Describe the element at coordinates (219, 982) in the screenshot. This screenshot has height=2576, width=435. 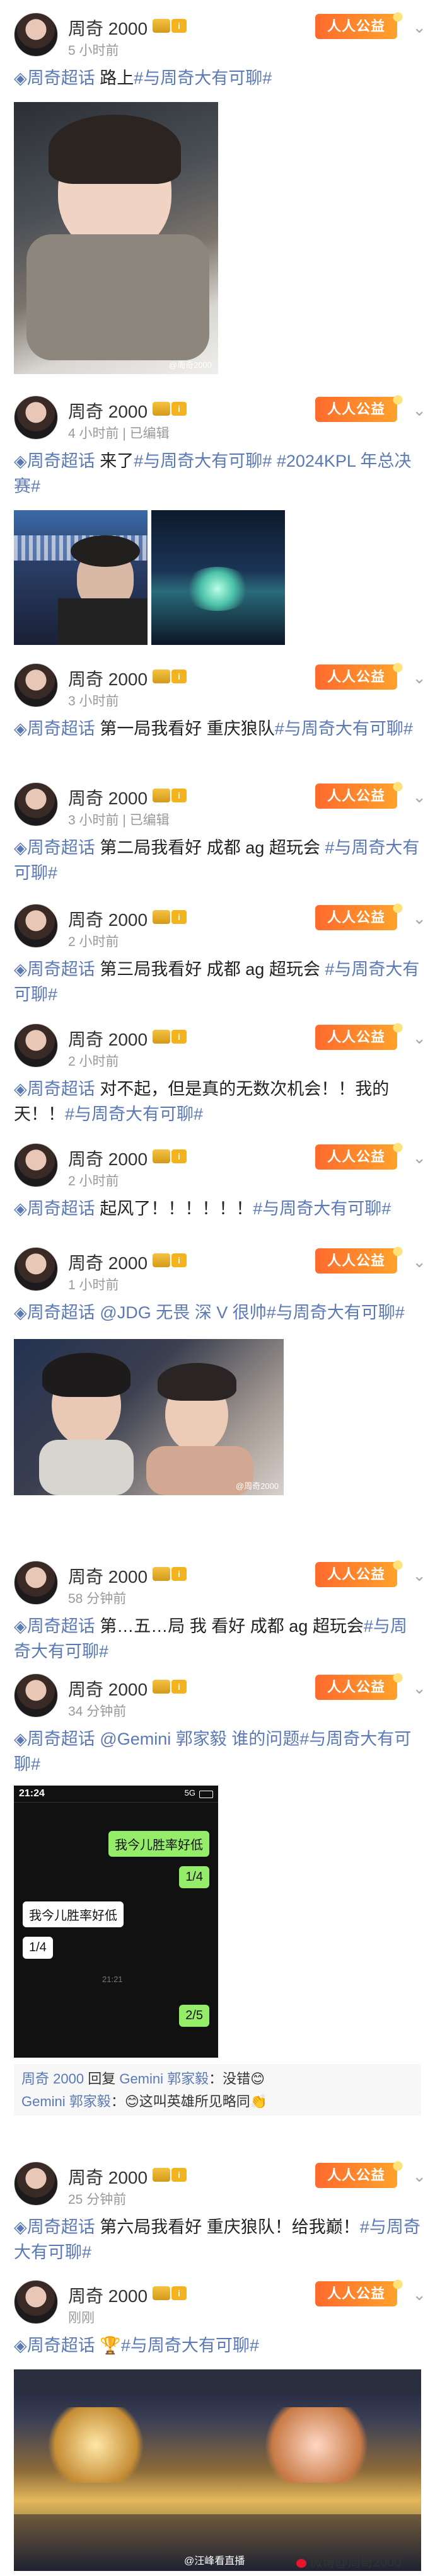
I see `post-text: ◈周奇超话 第三局我看好 成都 ag 超玩会 #与周奇大有可聊#` at that location.